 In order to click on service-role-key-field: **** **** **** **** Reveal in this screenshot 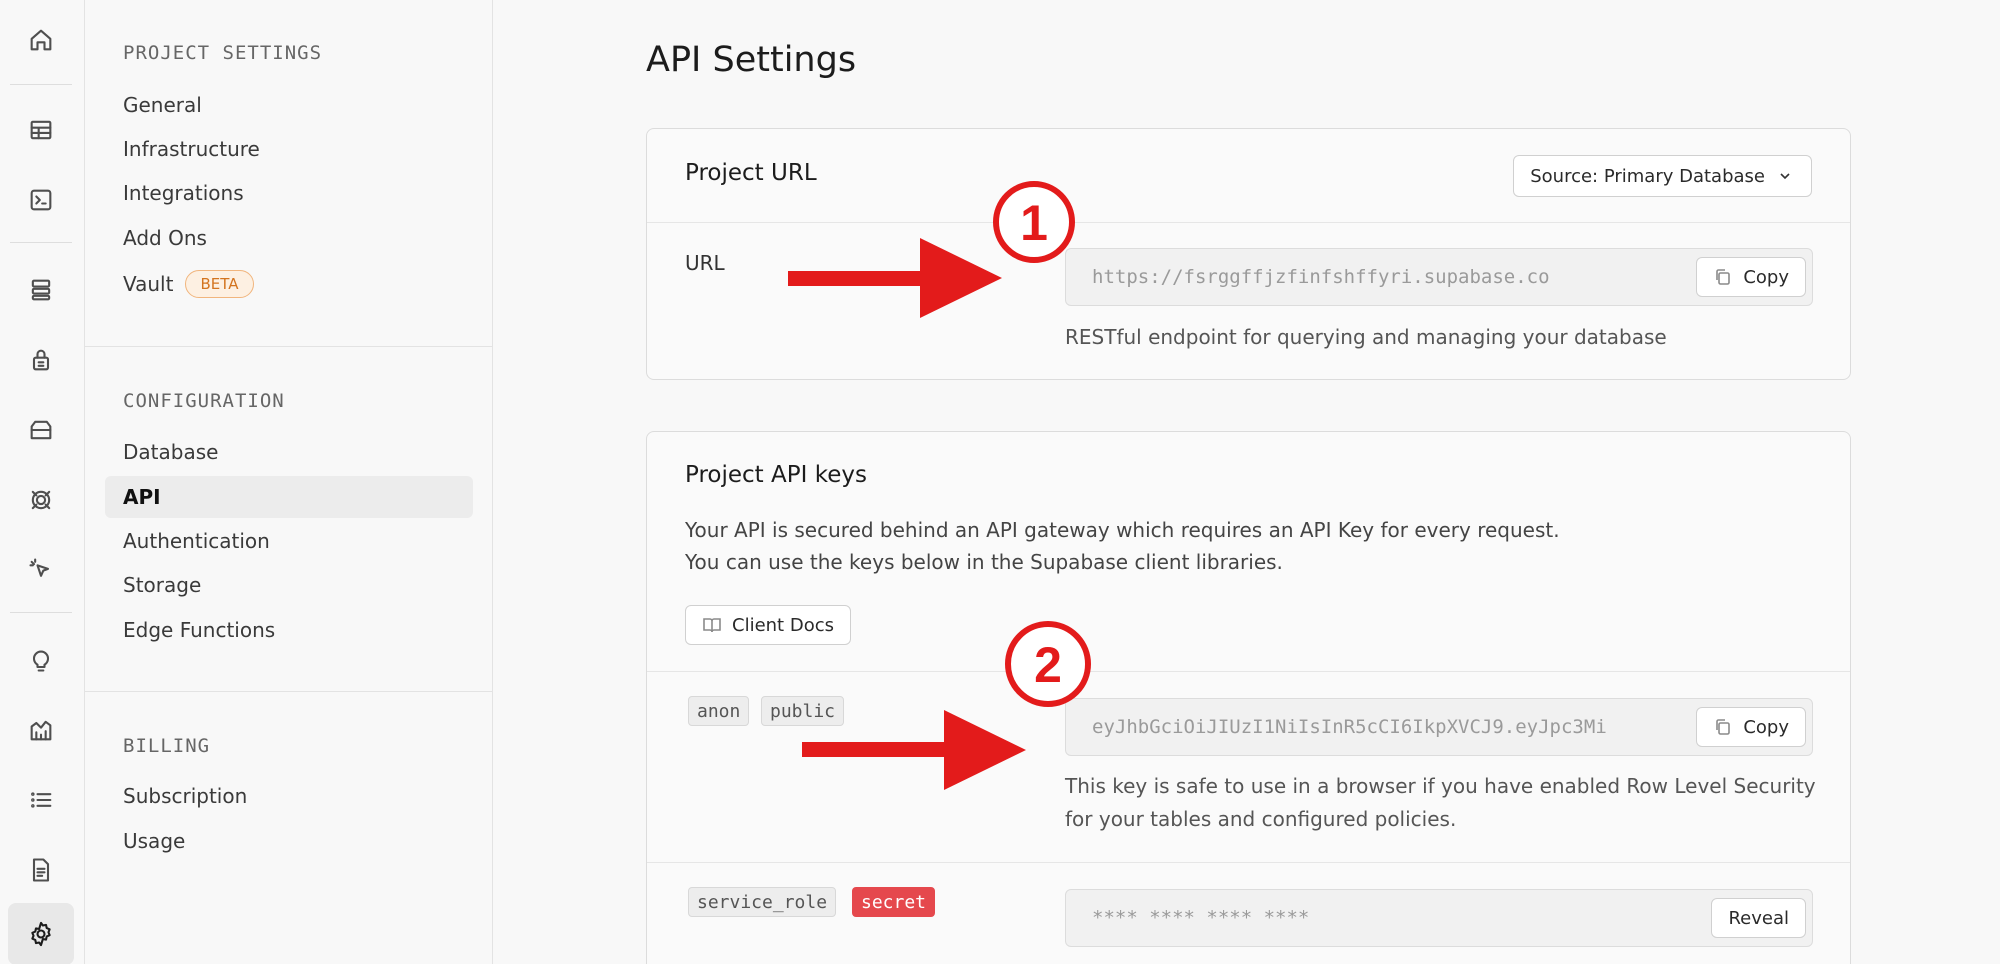, I will do `click(1439, 918)`.